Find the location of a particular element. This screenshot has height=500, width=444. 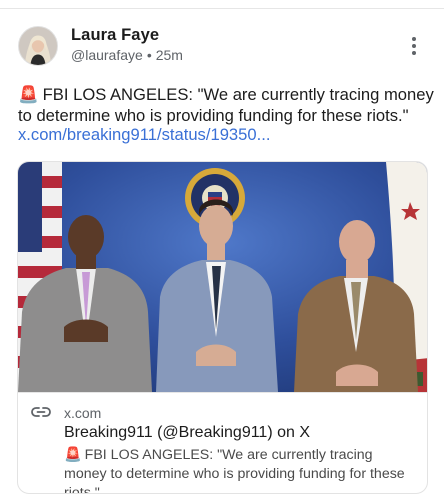

card-domain: x.com is located at coordinates (83, 413).